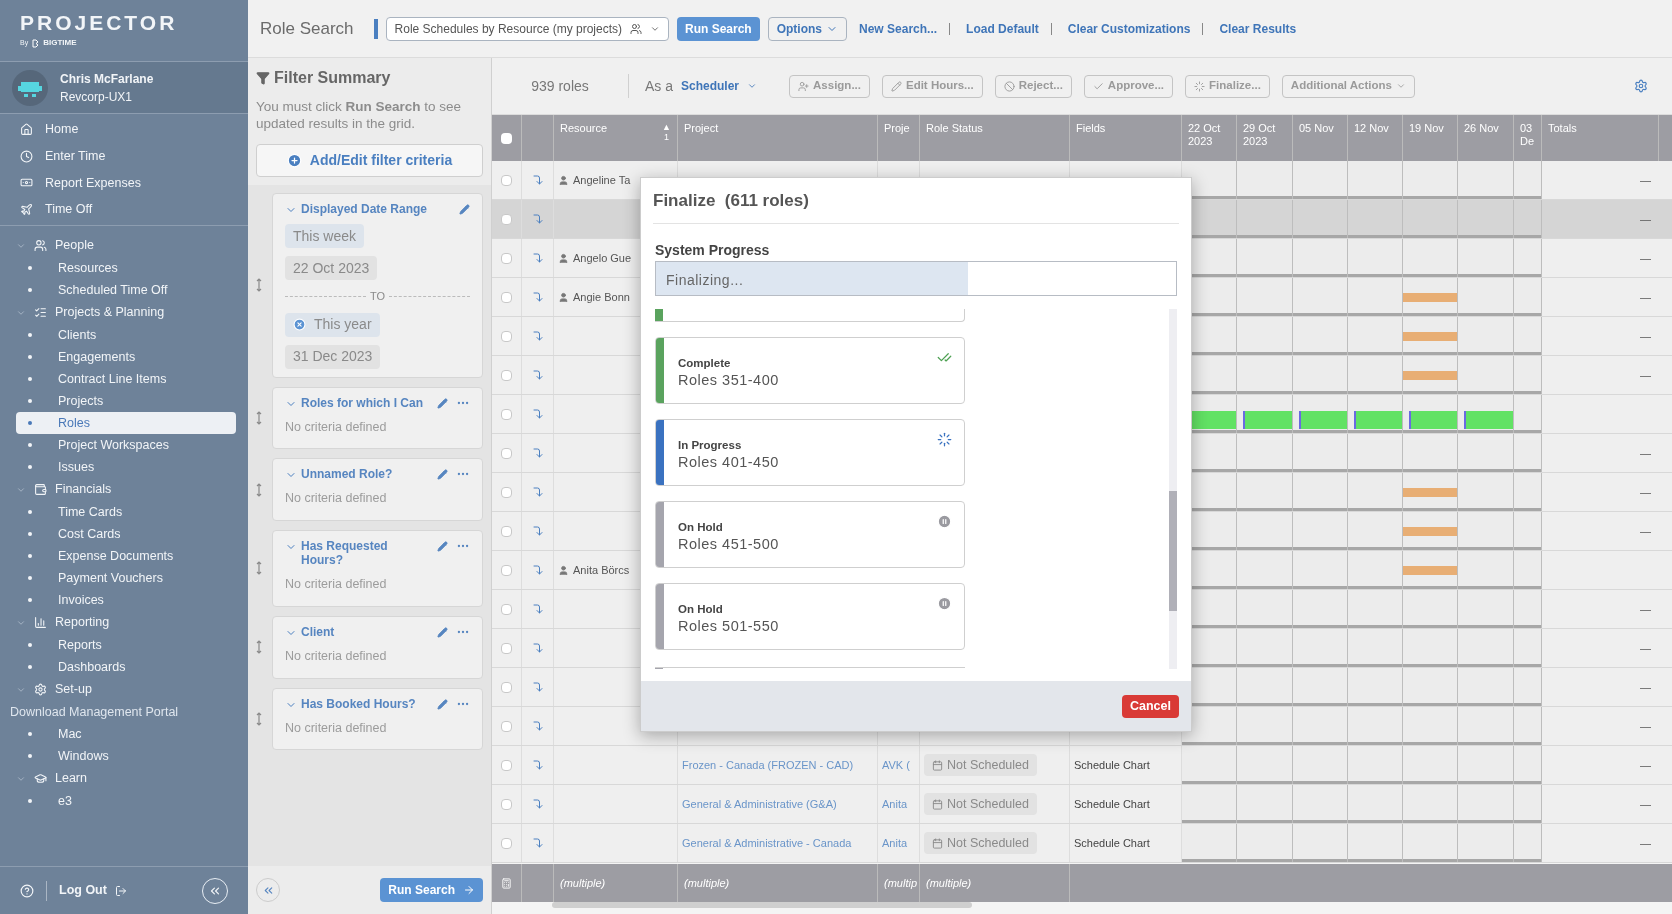 This screenshot has width=1672, height=914. I want to click on nav-section-label: Download Management Portal, so click(95, 712).